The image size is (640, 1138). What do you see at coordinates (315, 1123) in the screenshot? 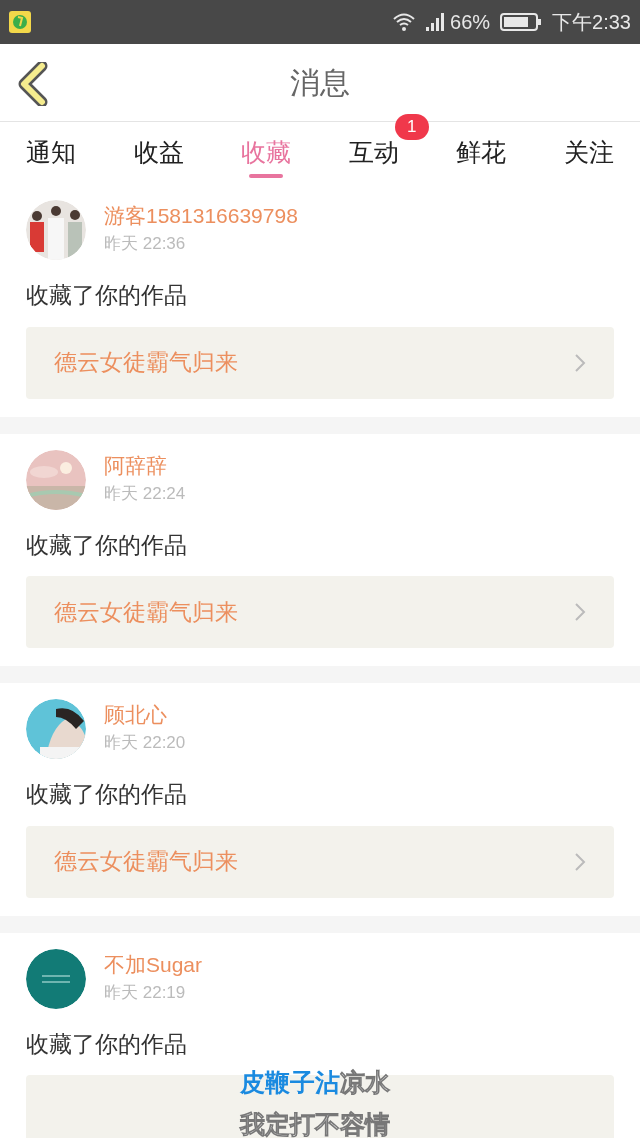
I see `lyric-text: 我定打不容情` at bounding box center [315, 1123].